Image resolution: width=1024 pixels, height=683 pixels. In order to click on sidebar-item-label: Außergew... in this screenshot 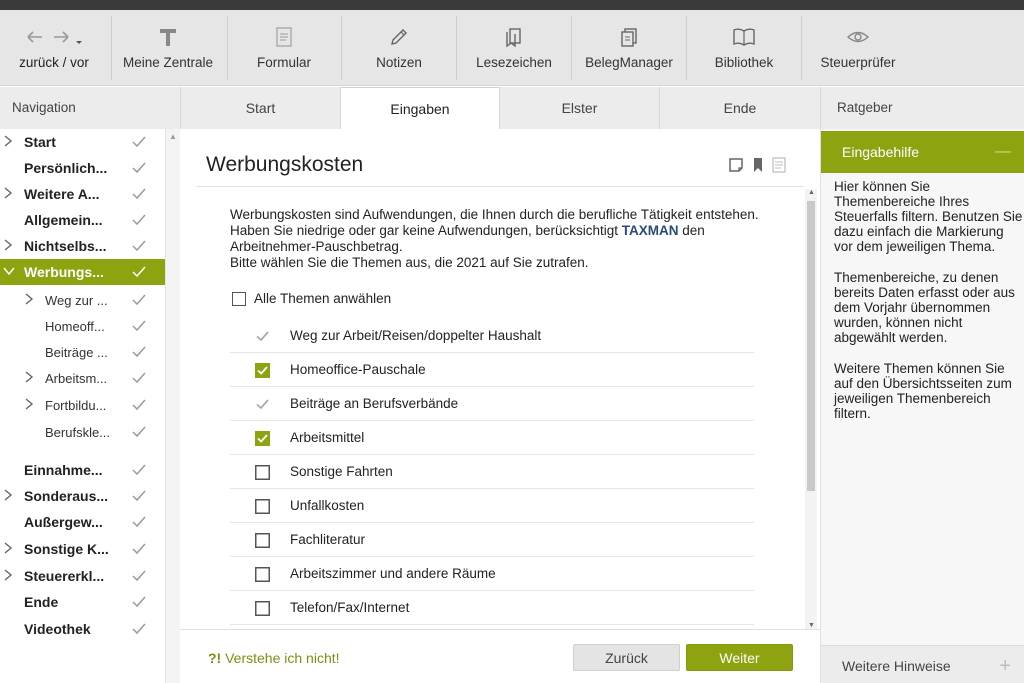, I will do `click(63, 522)`.